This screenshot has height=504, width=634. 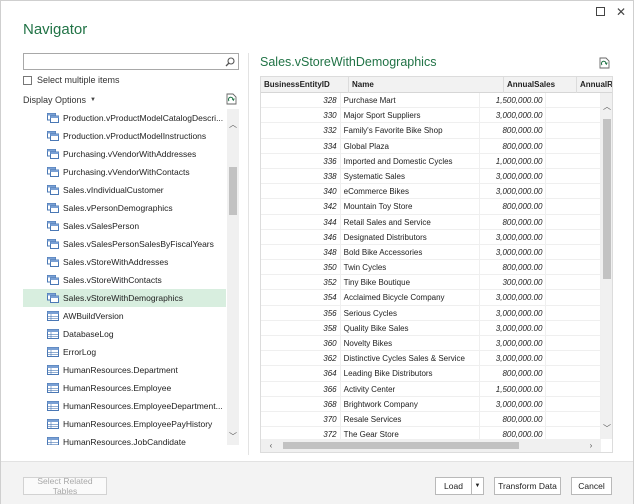 What do you see at coordinates (401, 445) in the screenshot?
I see `grid-horizontal-thumb` at bounding box center [401, 445].